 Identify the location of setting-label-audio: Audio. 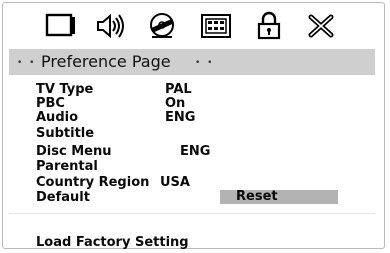
(57, 117).